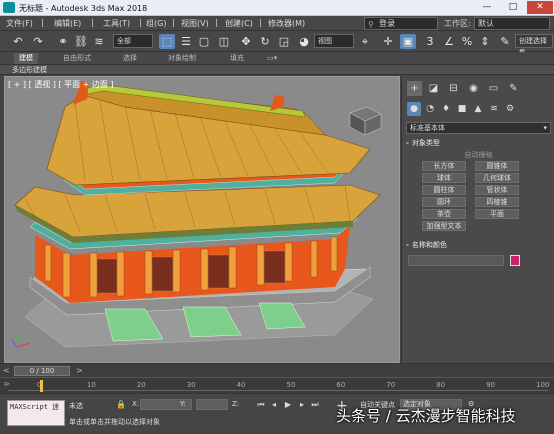  I want to click on menu-tools: 工具(T), so click(116, 23).